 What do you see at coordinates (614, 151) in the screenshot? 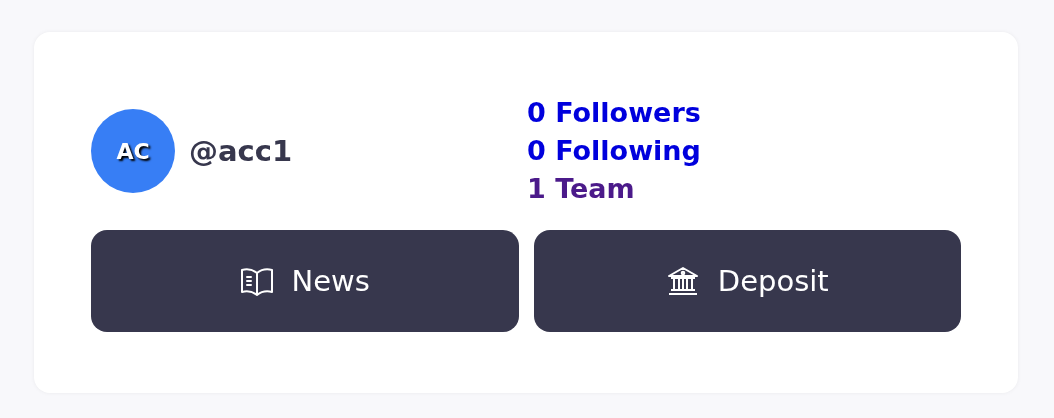
I see `stat-link: 0 Following` at bounding box center [614, 151].